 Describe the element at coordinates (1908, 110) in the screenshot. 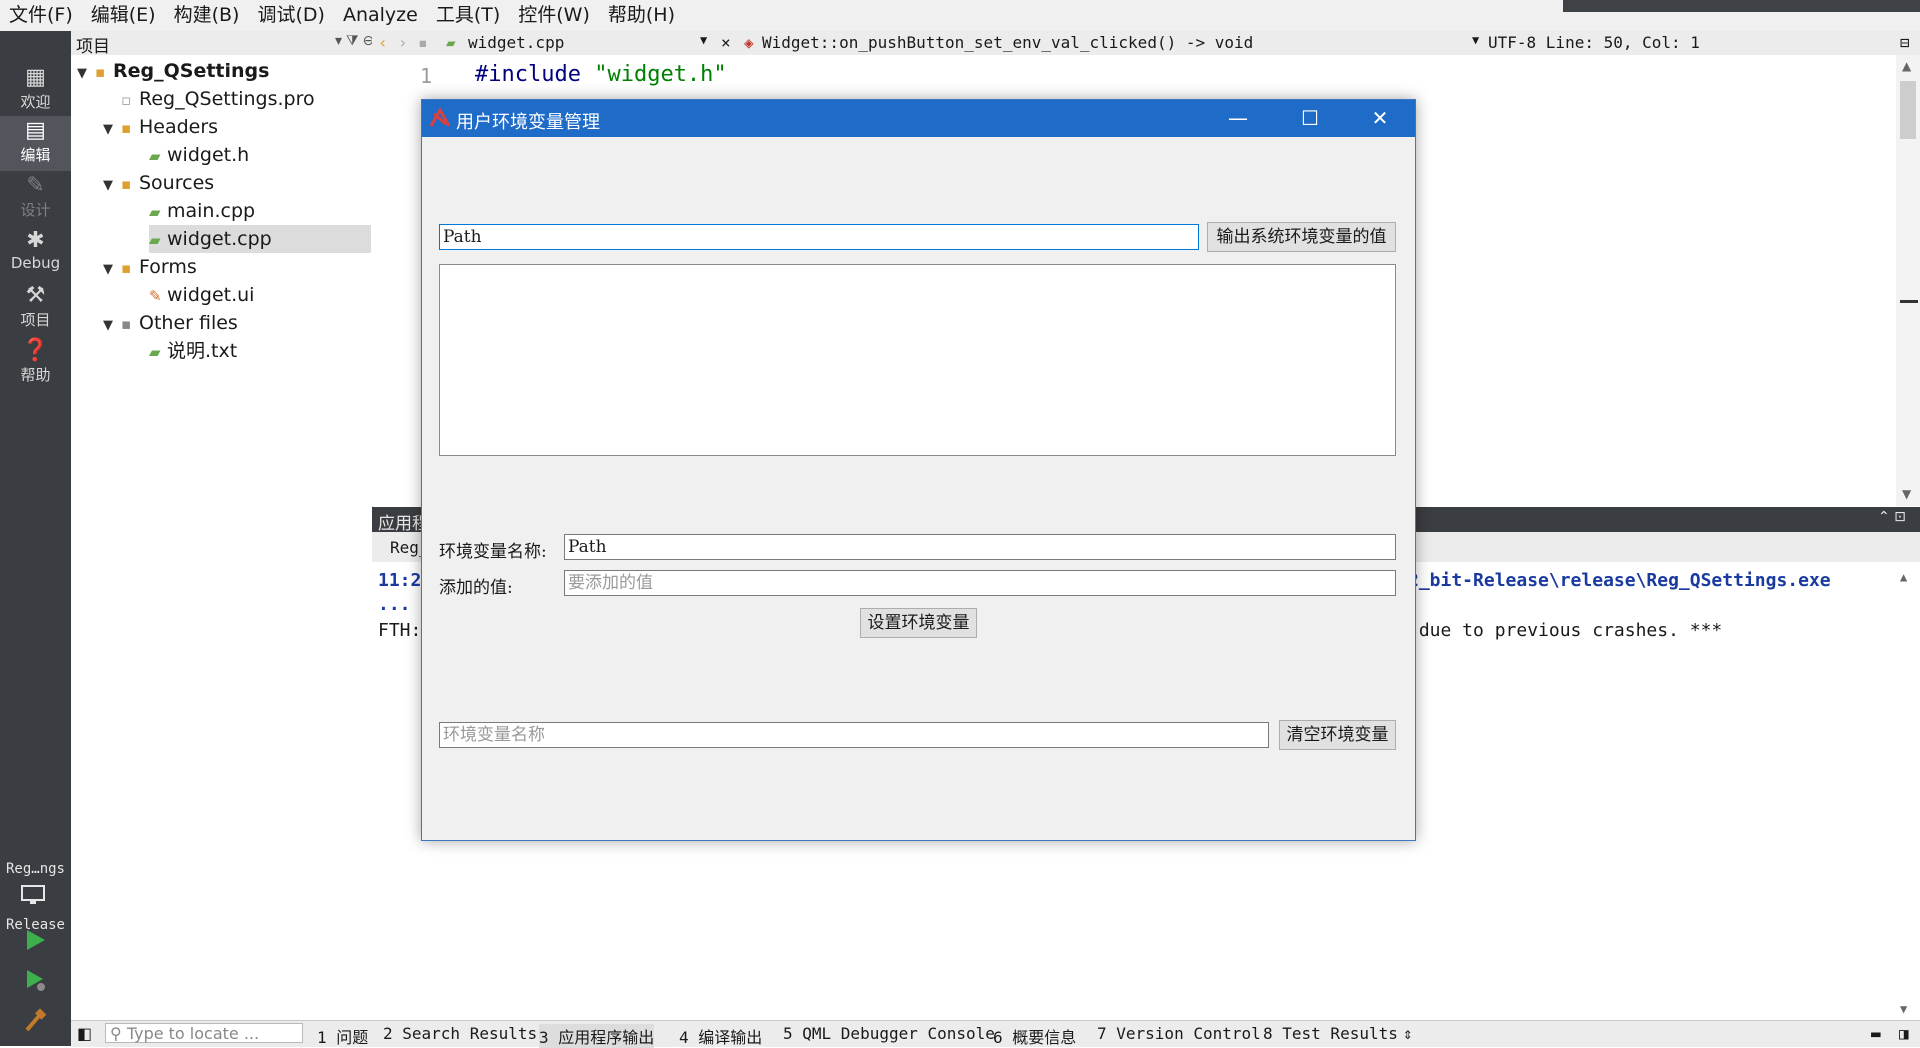

I see `scrollbar-thumb` at that location.